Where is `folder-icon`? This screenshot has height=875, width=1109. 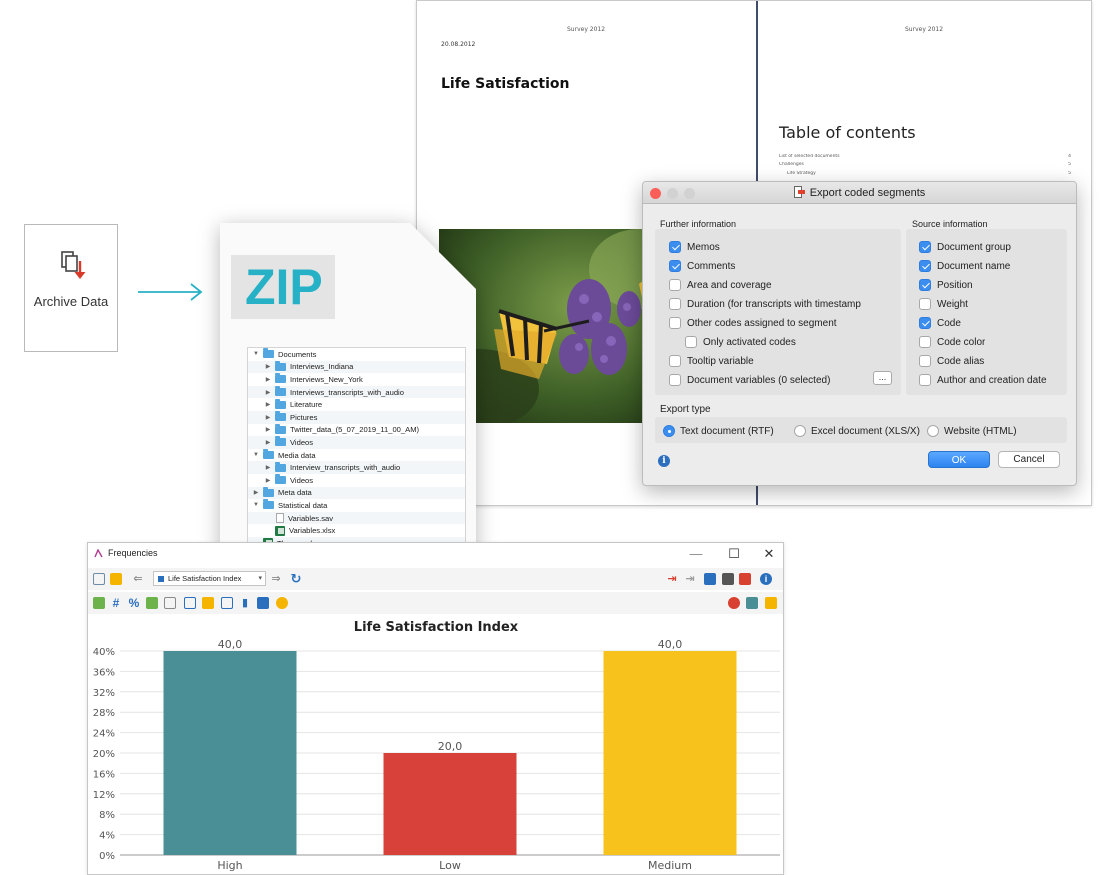
folder-icon is located at coordinates (280, 365).